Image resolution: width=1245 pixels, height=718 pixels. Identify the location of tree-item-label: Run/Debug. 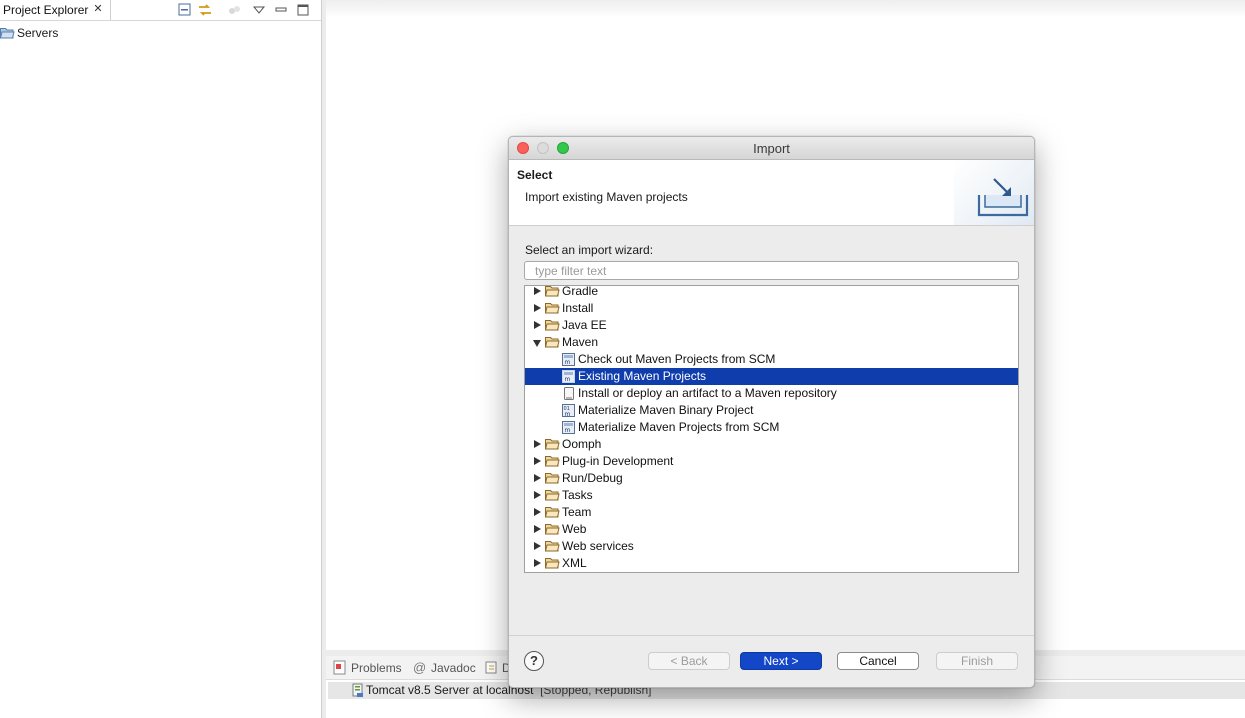
(592, 478).